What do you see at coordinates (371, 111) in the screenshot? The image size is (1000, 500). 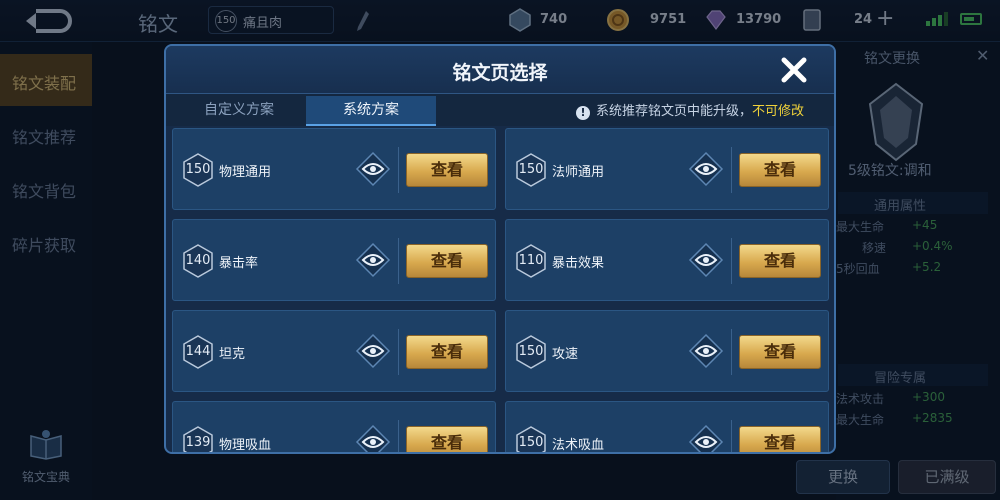 I see `tab-system-scheme: 系统方案` at bounding box center [371, 111].